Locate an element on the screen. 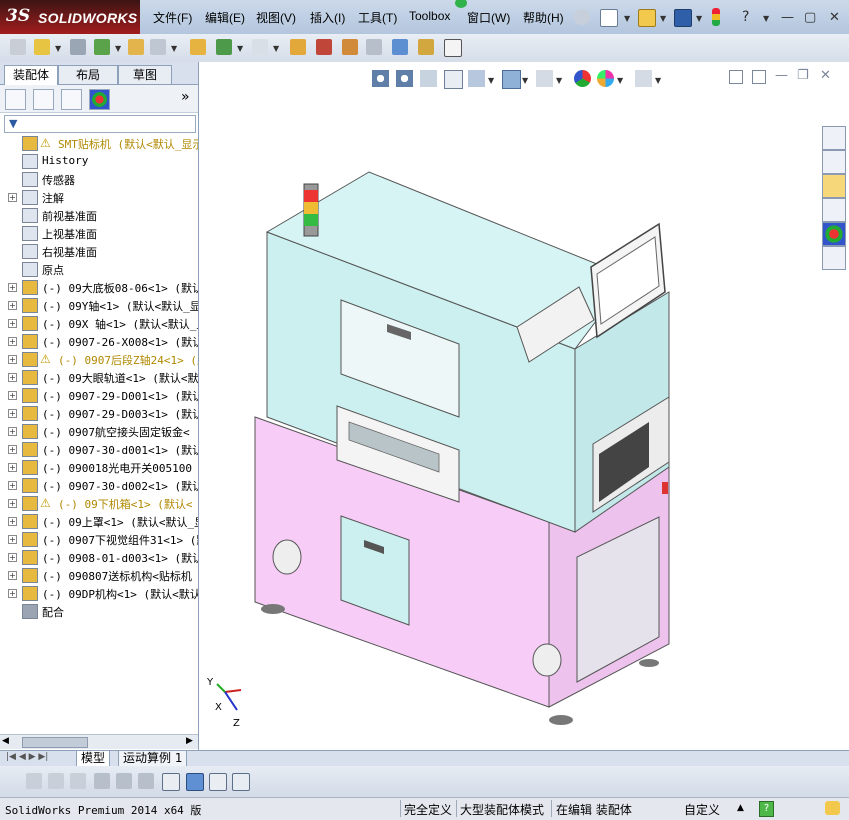  scroll-right-icon: ▶ is located at coordinates (189, 741).